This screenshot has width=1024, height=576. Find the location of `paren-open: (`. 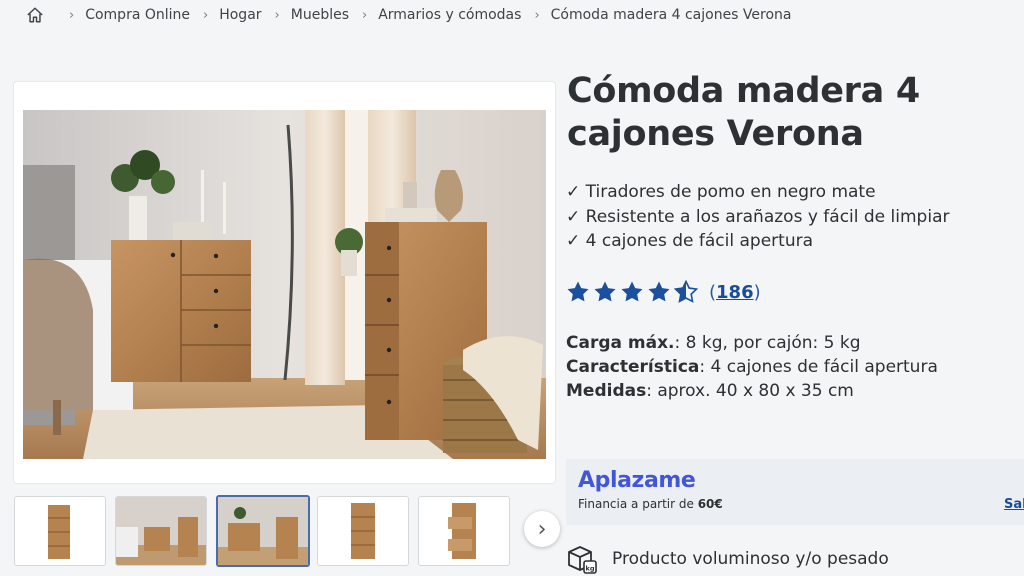

paren-open: ( is located at coordinates (713, 292).